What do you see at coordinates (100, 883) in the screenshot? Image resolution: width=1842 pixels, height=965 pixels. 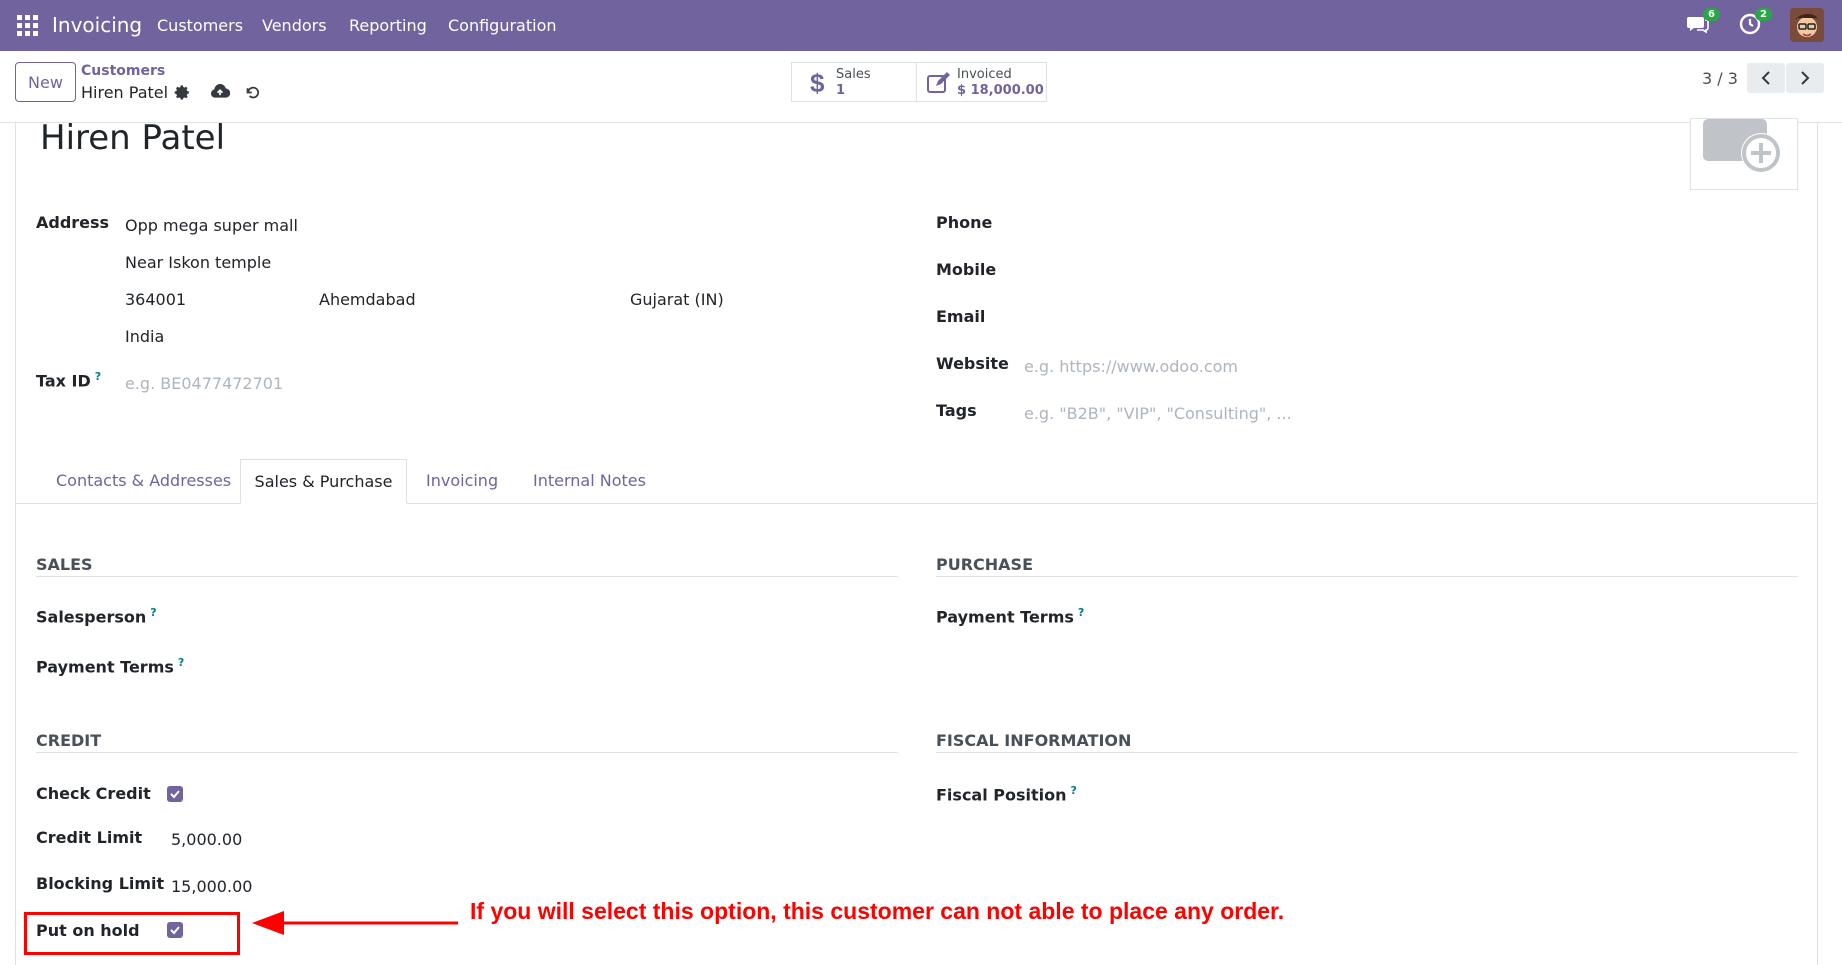 I see `blocking-limit-label: Blocking Limit` at bounding box center [100, 883].